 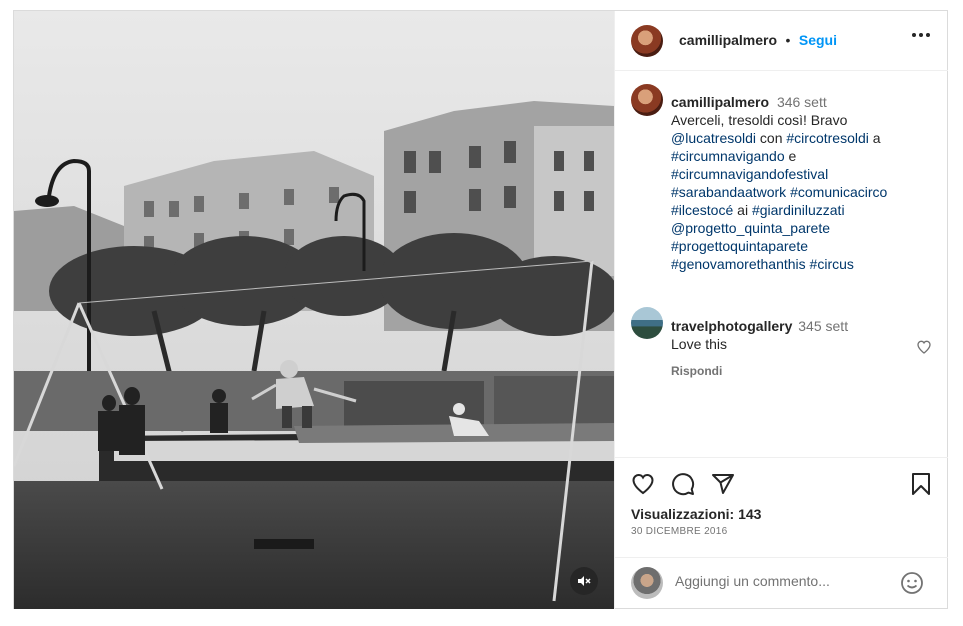 What do you see at coordinates (699, 344) in the screenshot?
I see `comment-text: Love this` at bounding box center [699, 344].